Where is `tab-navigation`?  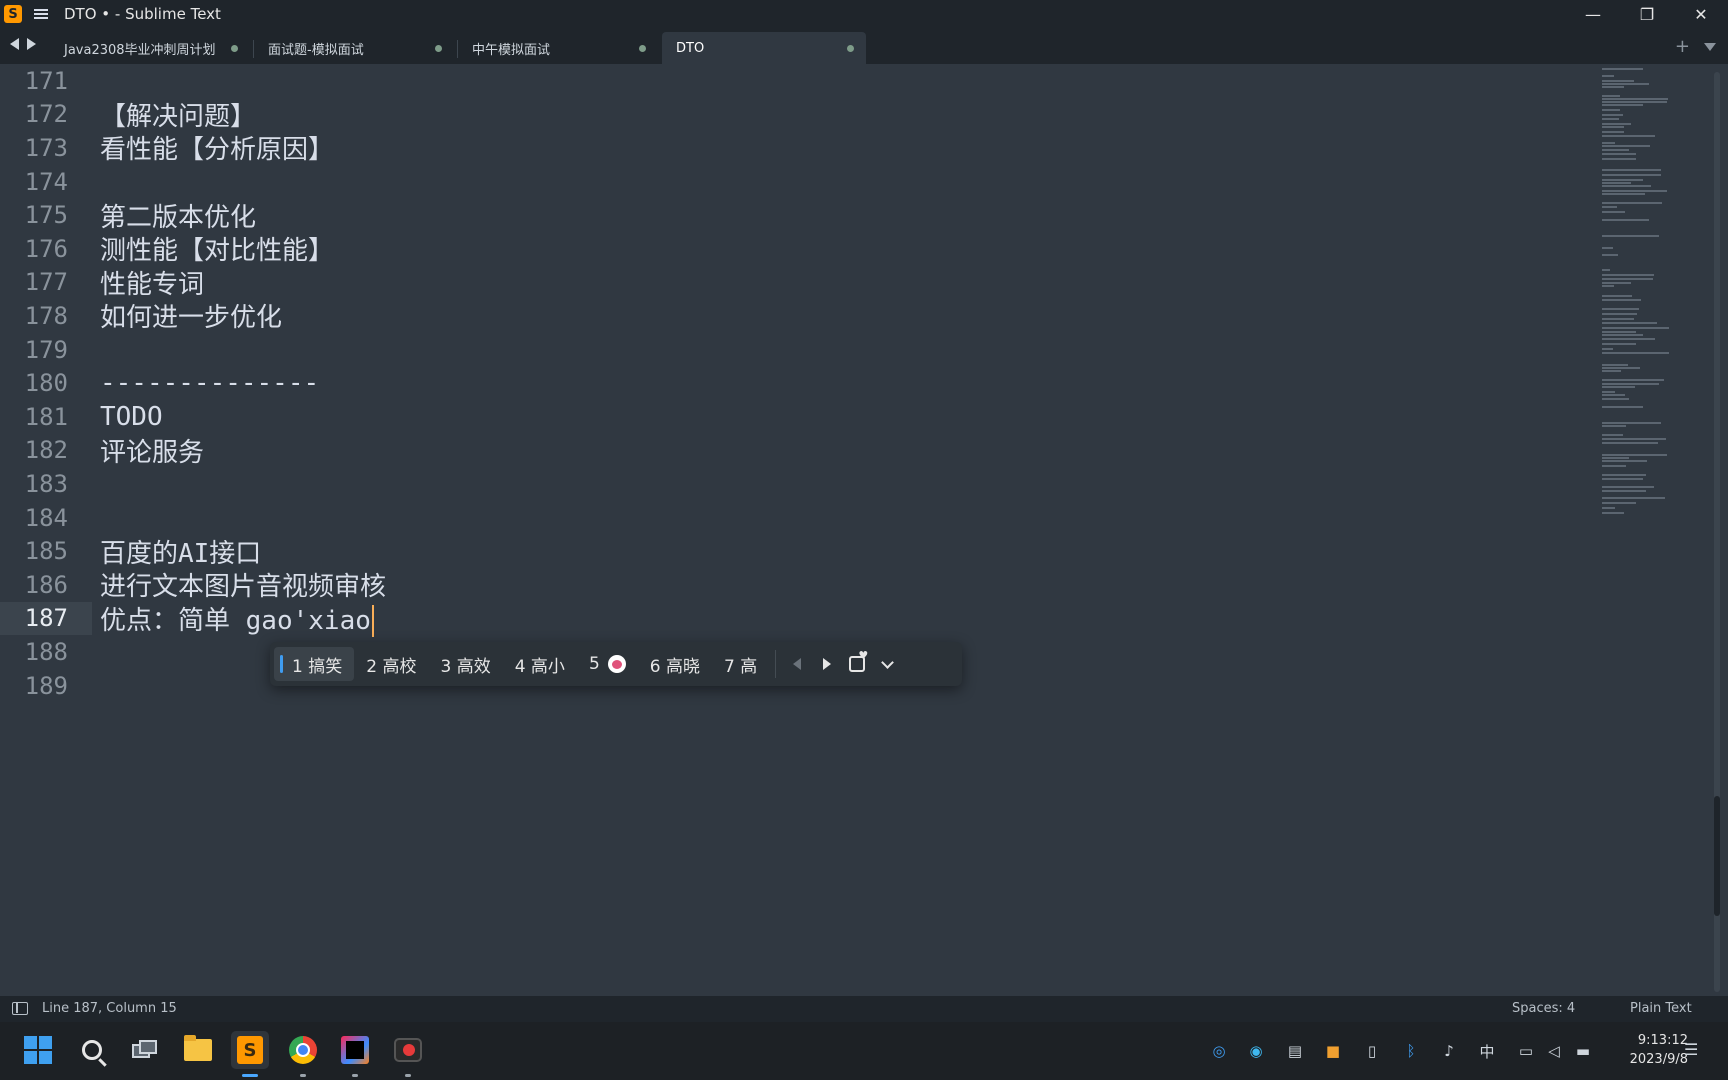 tab-navigation is located at coordinates (23, 44).